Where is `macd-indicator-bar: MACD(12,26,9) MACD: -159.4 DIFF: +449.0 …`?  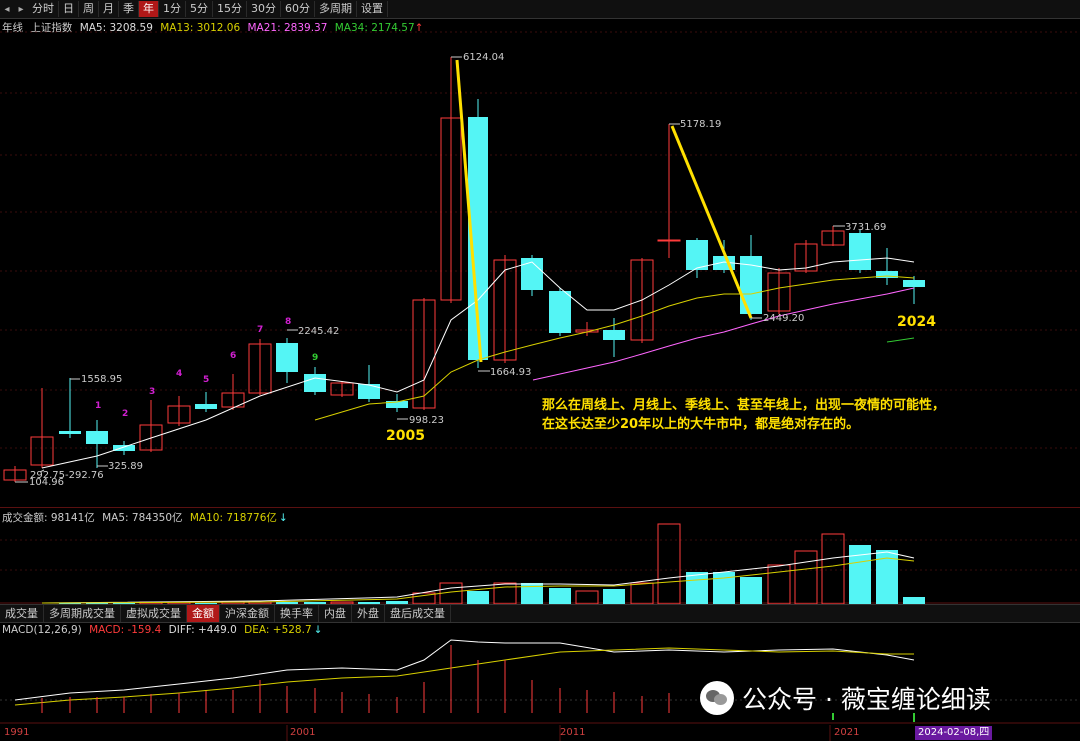
macd-indicator-bar: MACD(12,26,9) MACD: -159.4 DIFF: +449.0 … is located at coordinates (164, 630).